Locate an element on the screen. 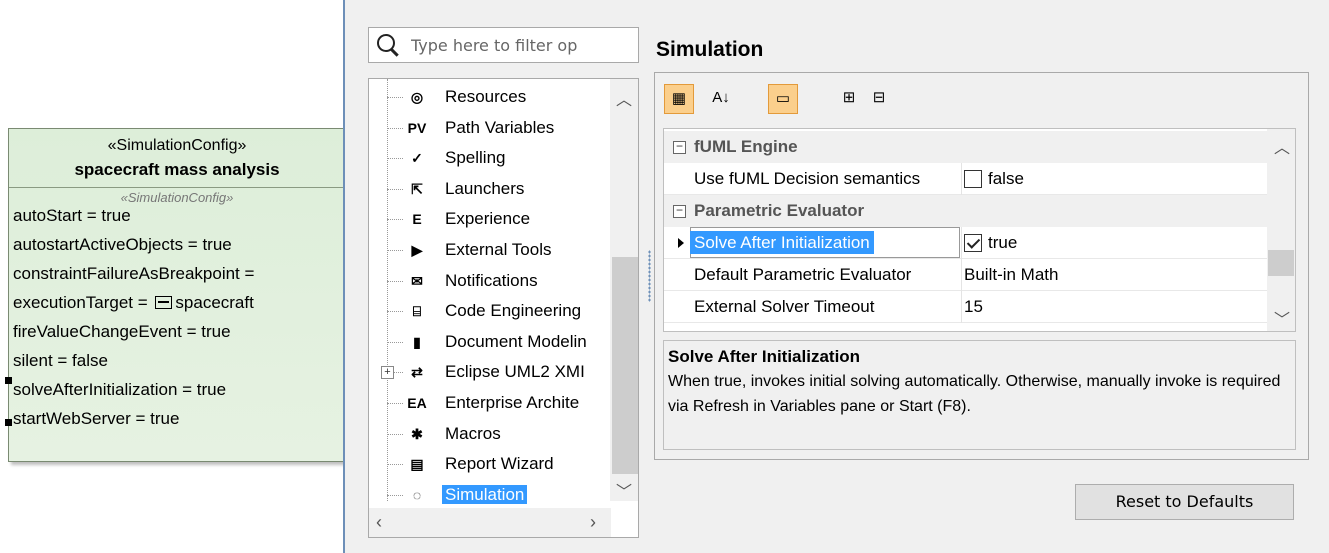 The image size is (1329, 553). grid-row: Solve After Initialization true is located at coordinates (965, 243).